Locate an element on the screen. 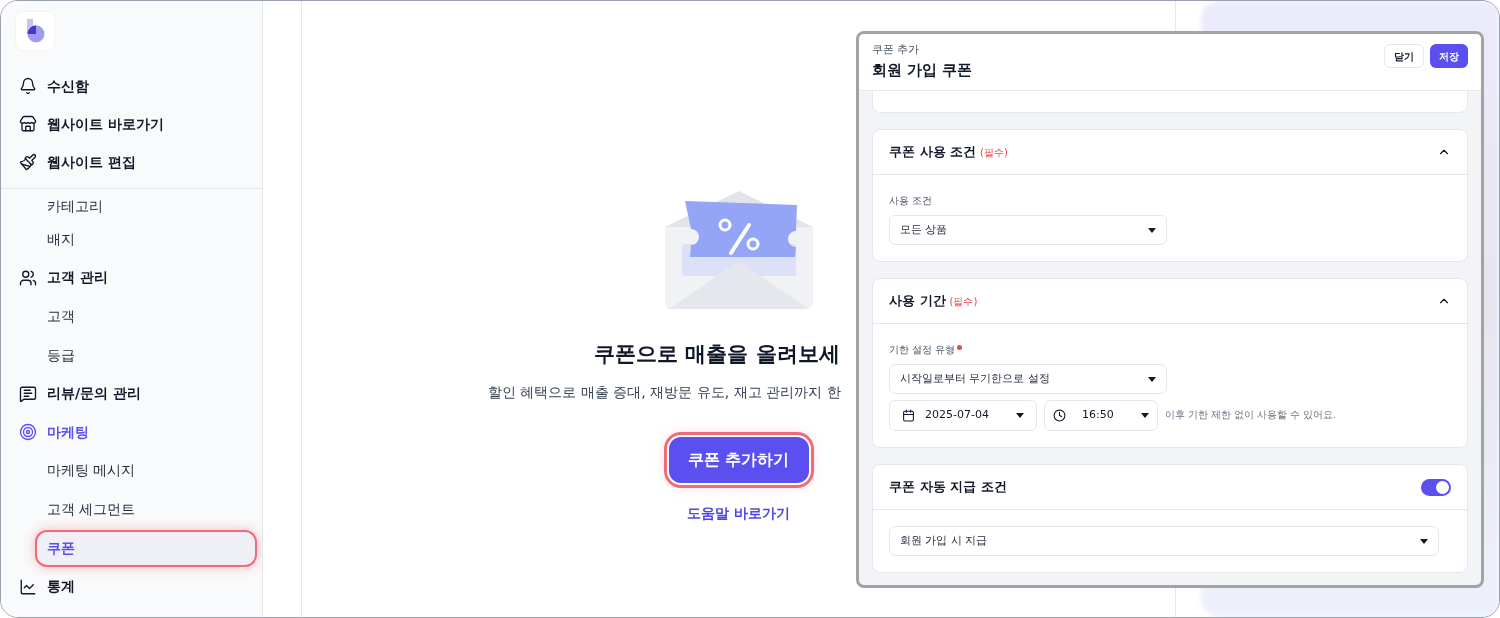  store-icon is located at coordinates (28, 124).